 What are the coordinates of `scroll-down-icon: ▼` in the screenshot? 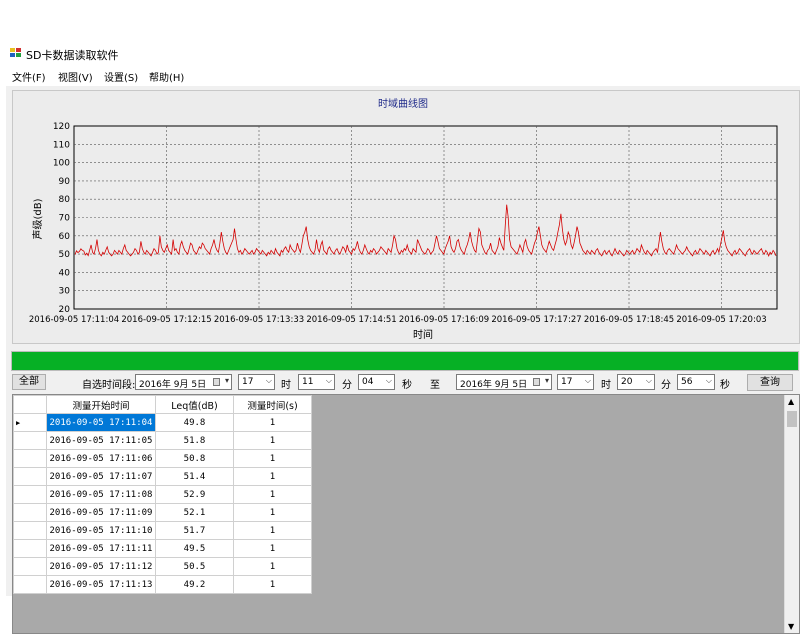 It's located at (791, 626).